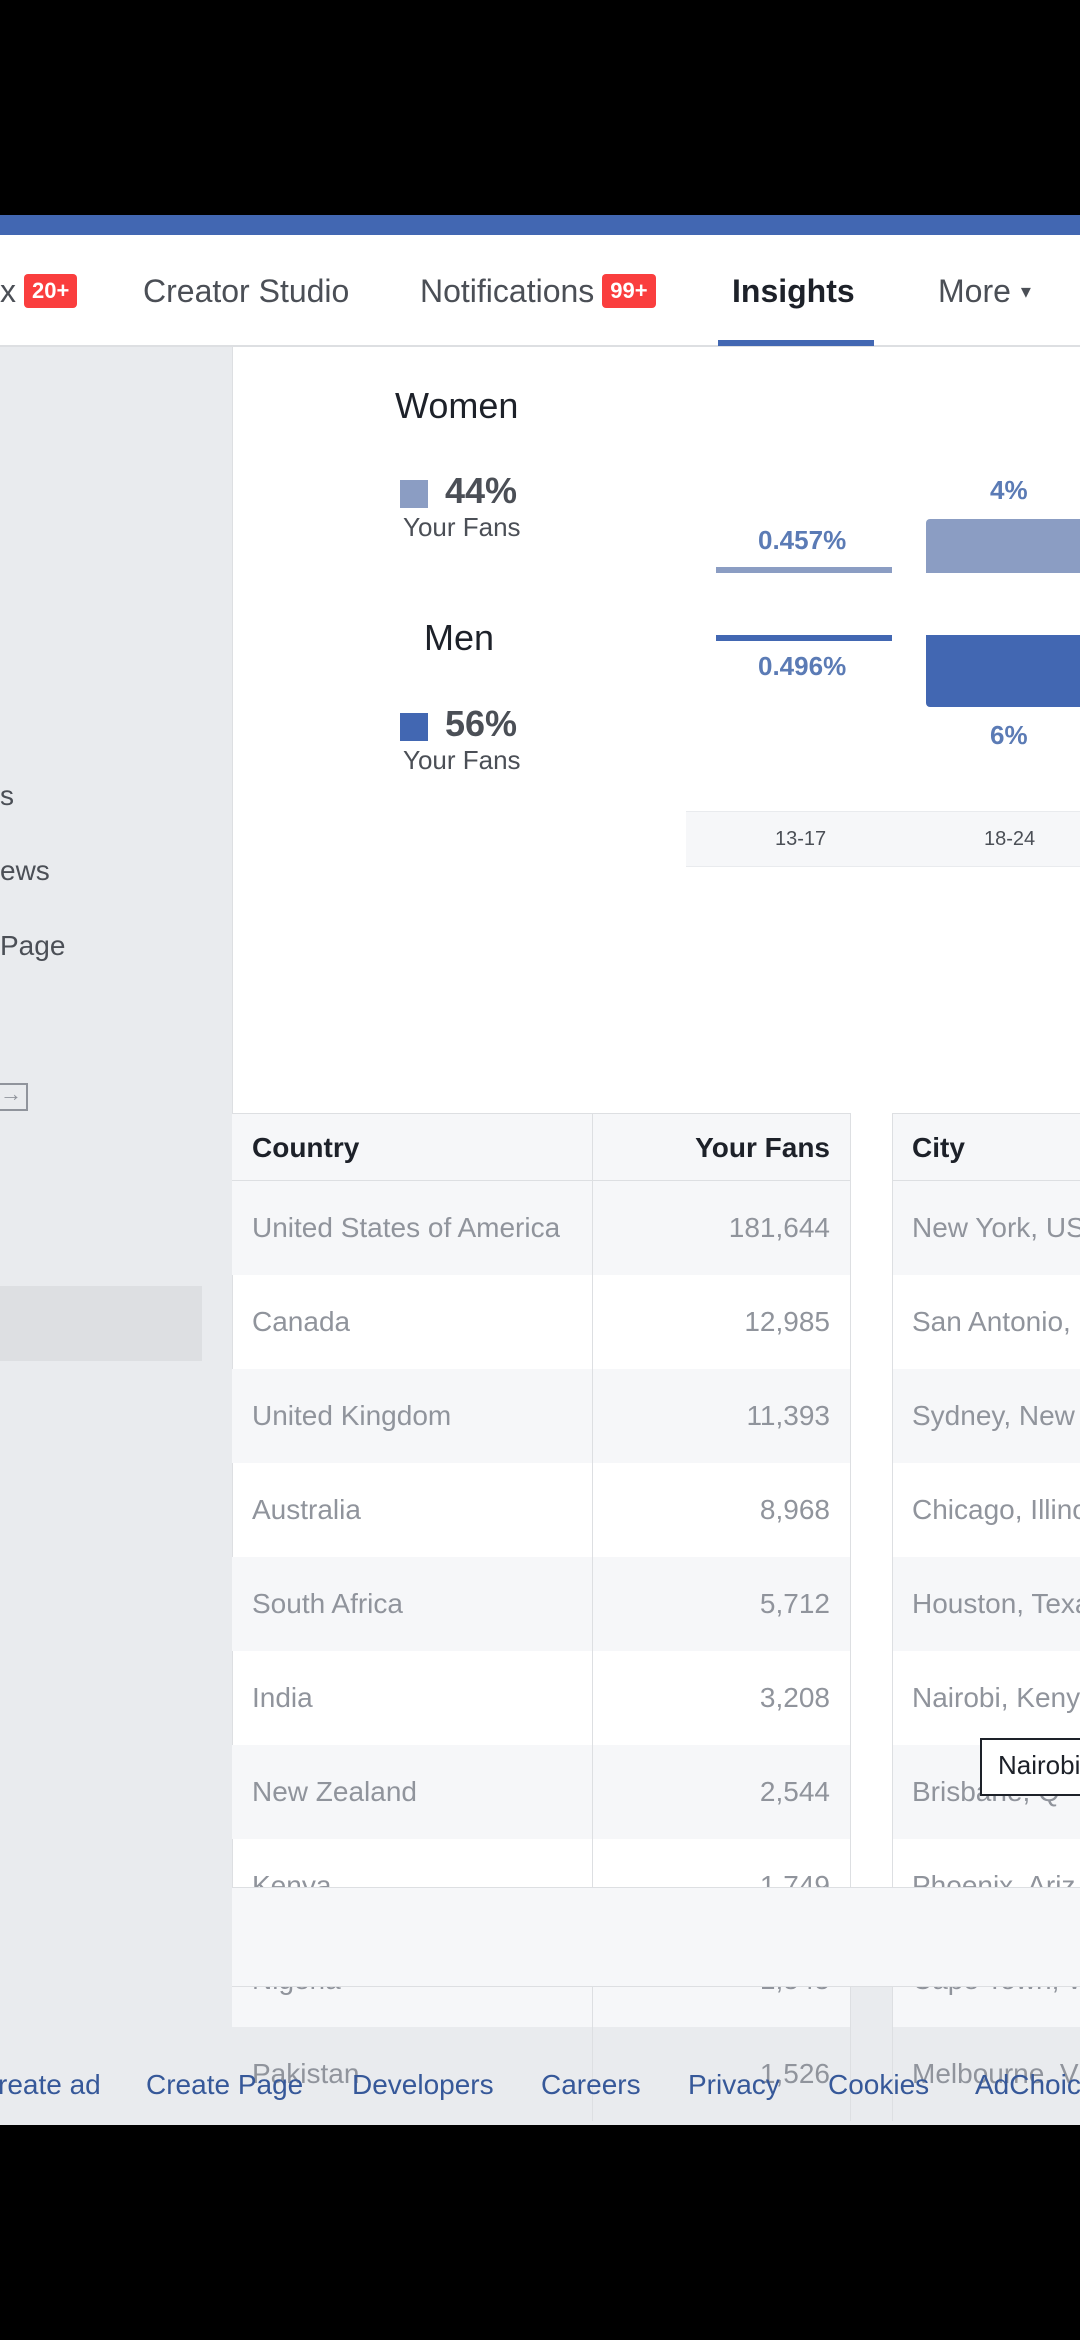 The image size is (1080, 2340). I want to click on fans-count-cell: 3,208, so click(794, 1697).